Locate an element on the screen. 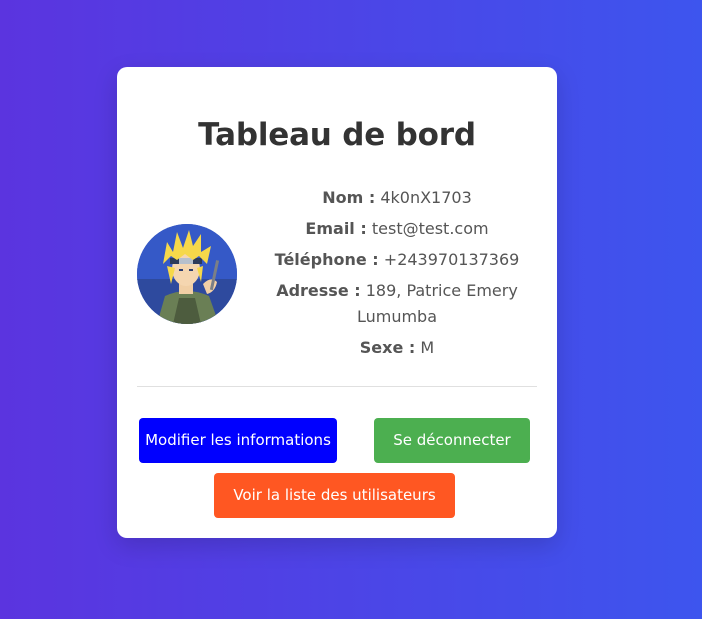  logout-button: Se déconnecter is located at coordinates (452, 440).